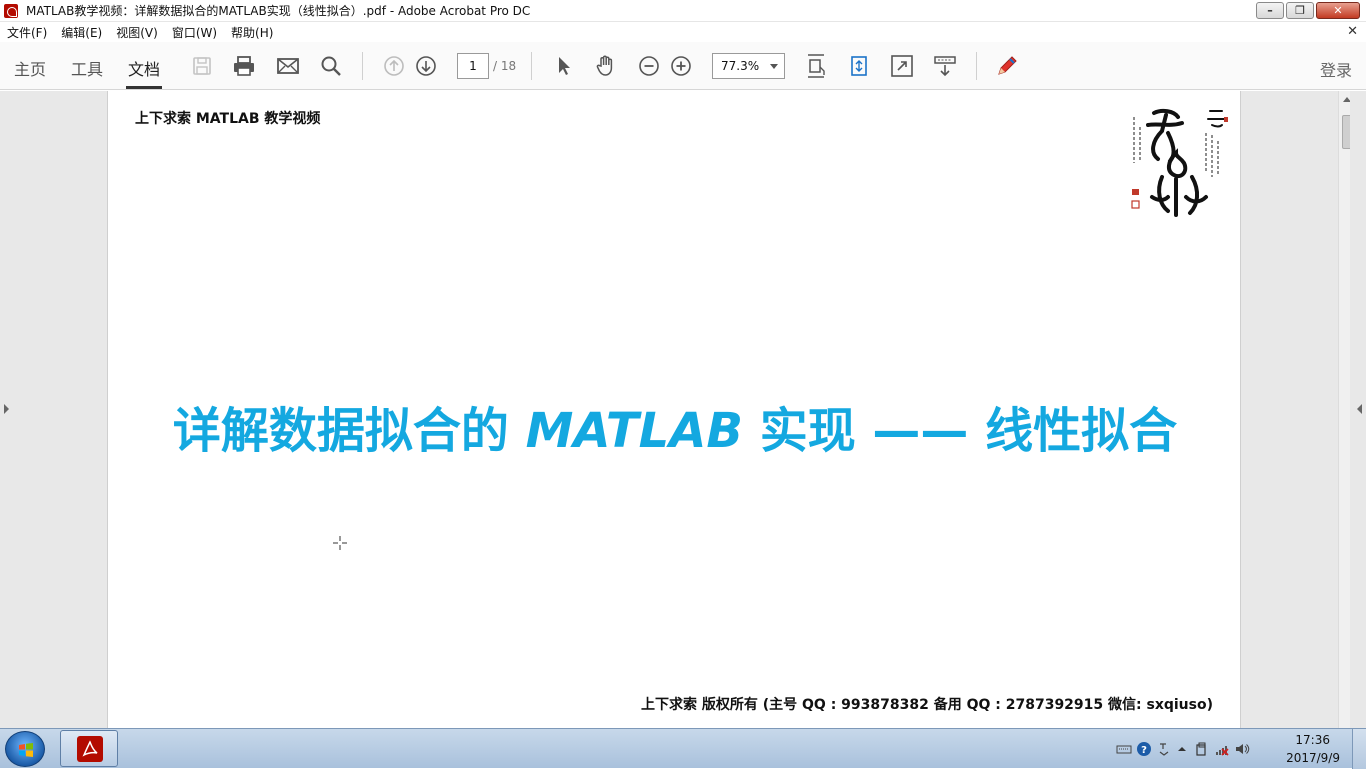  Describe the element at coordinates (945, 66) in the screenshot. I see `scroll-mode-icon` at that location.